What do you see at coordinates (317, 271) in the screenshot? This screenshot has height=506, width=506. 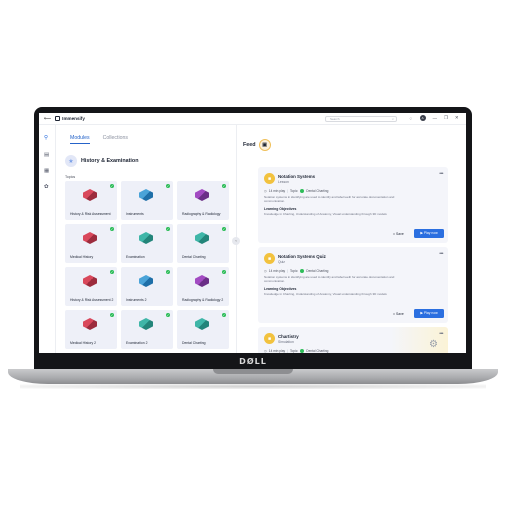 I see `card-topic: Dental Charting` at bounding box center [317, 271].